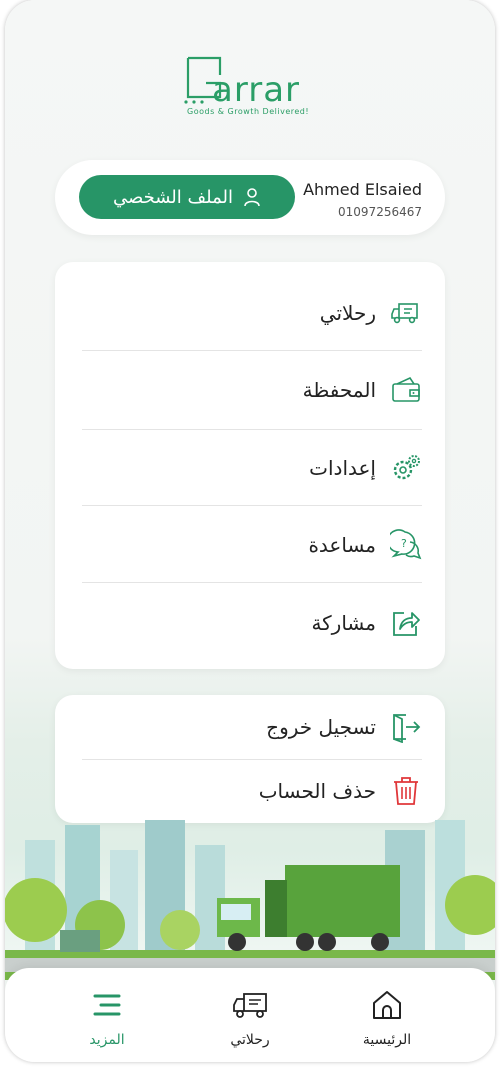 The width and height of the screenshot is (500, 1070). Describe the element at coordinates (342, 545) in the screenshot. I see `menu-item-label: مساعدة` at that location.